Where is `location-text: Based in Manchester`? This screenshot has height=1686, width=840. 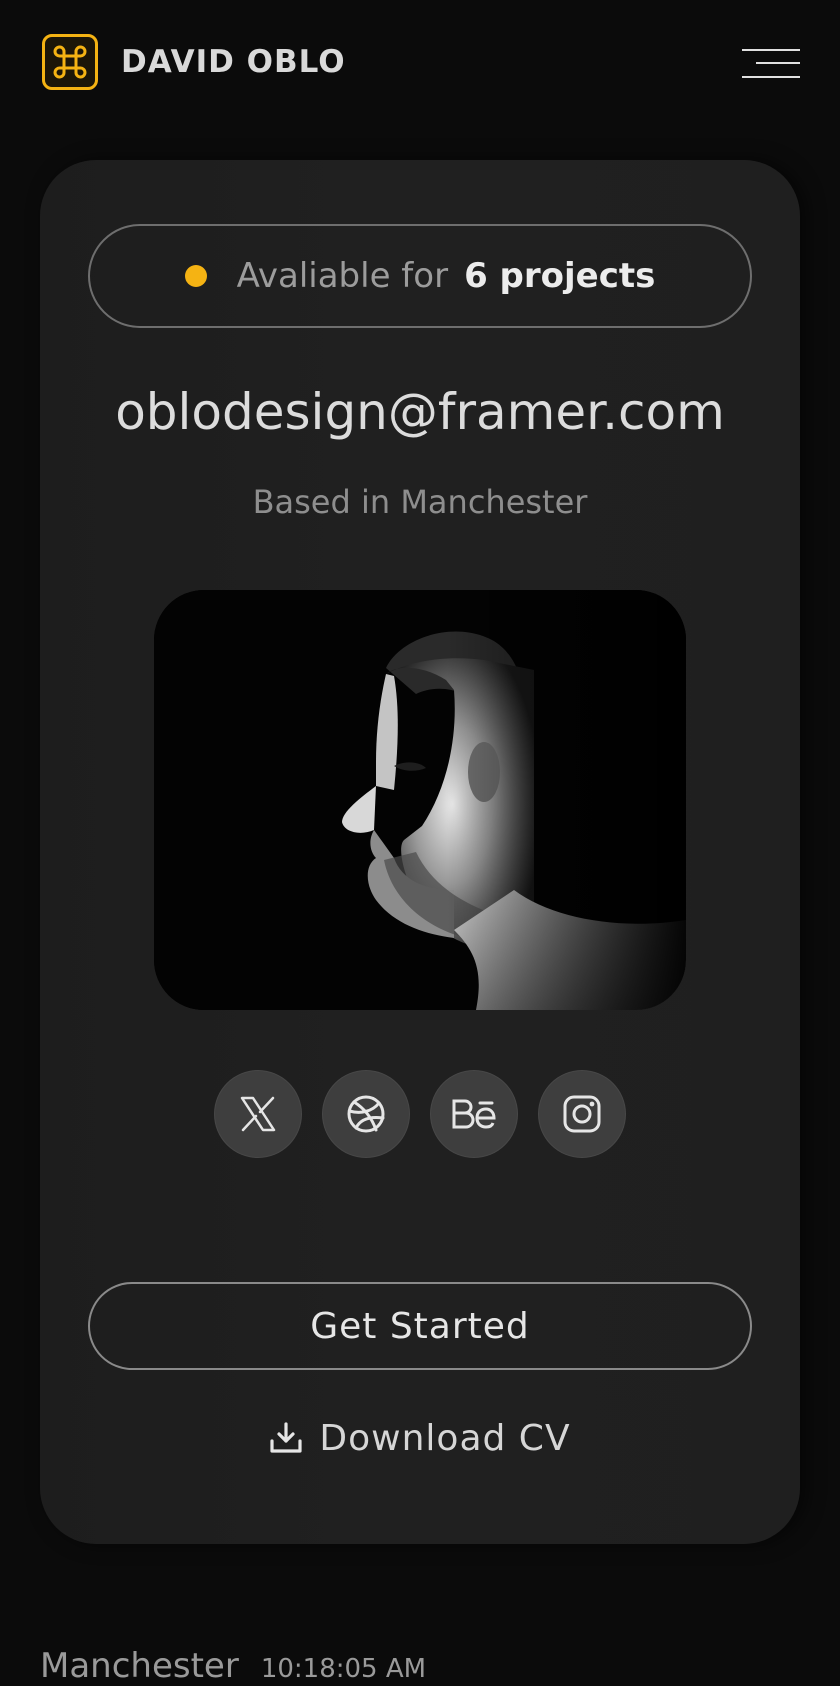
location-text: Based in Manchester is located at coordinates (420, 502).